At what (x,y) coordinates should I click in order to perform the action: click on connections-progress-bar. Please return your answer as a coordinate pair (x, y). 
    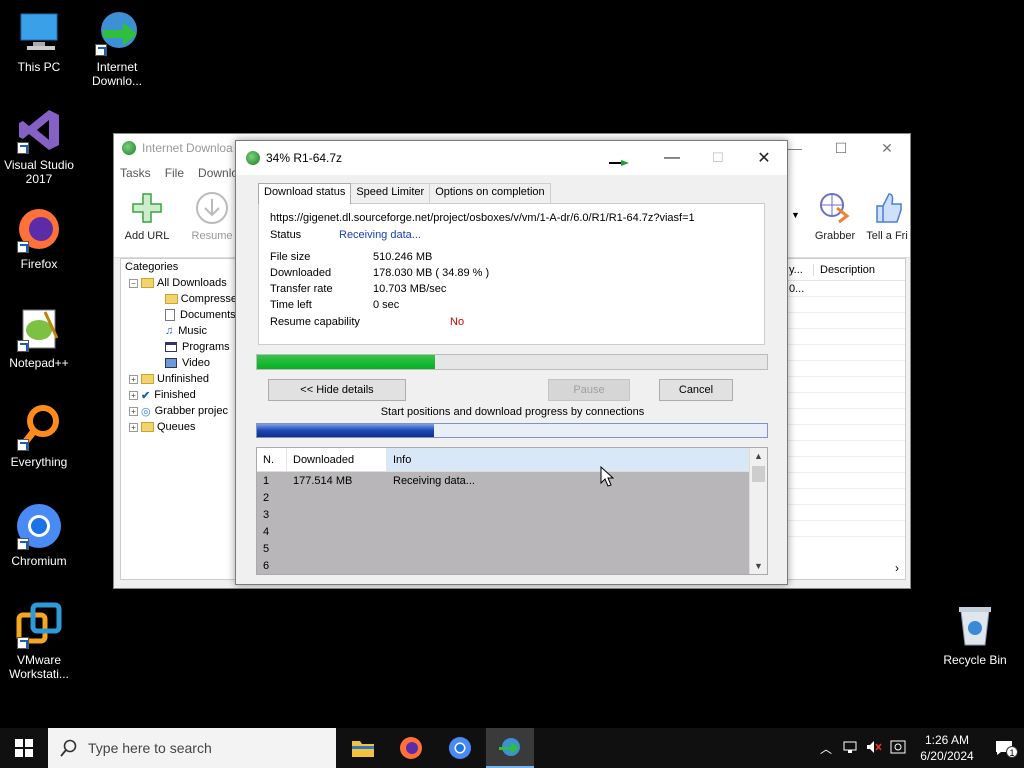
    Looking at the image, I should click on (512, 430).